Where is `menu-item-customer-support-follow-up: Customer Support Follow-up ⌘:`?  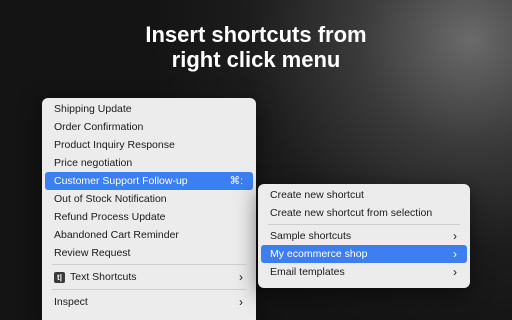 menu-item-customer-support-follow-up: Customer Support Follow-up ⌘: is located at coordinates (149, 181).